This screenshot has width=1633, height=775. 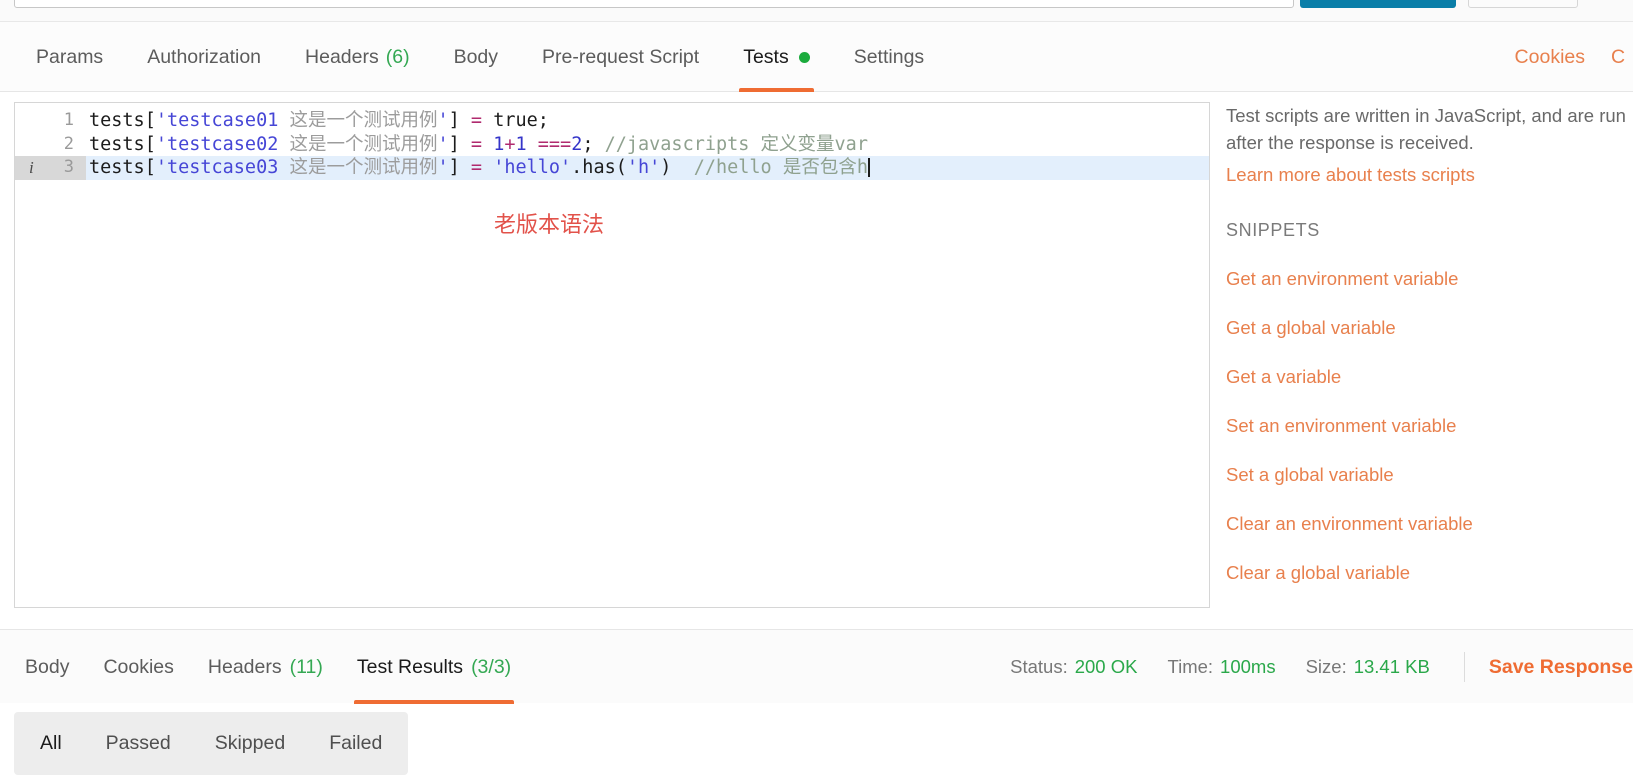 I want to click on status-meta: Status: 200 OK, so click(x=1073, y=667).